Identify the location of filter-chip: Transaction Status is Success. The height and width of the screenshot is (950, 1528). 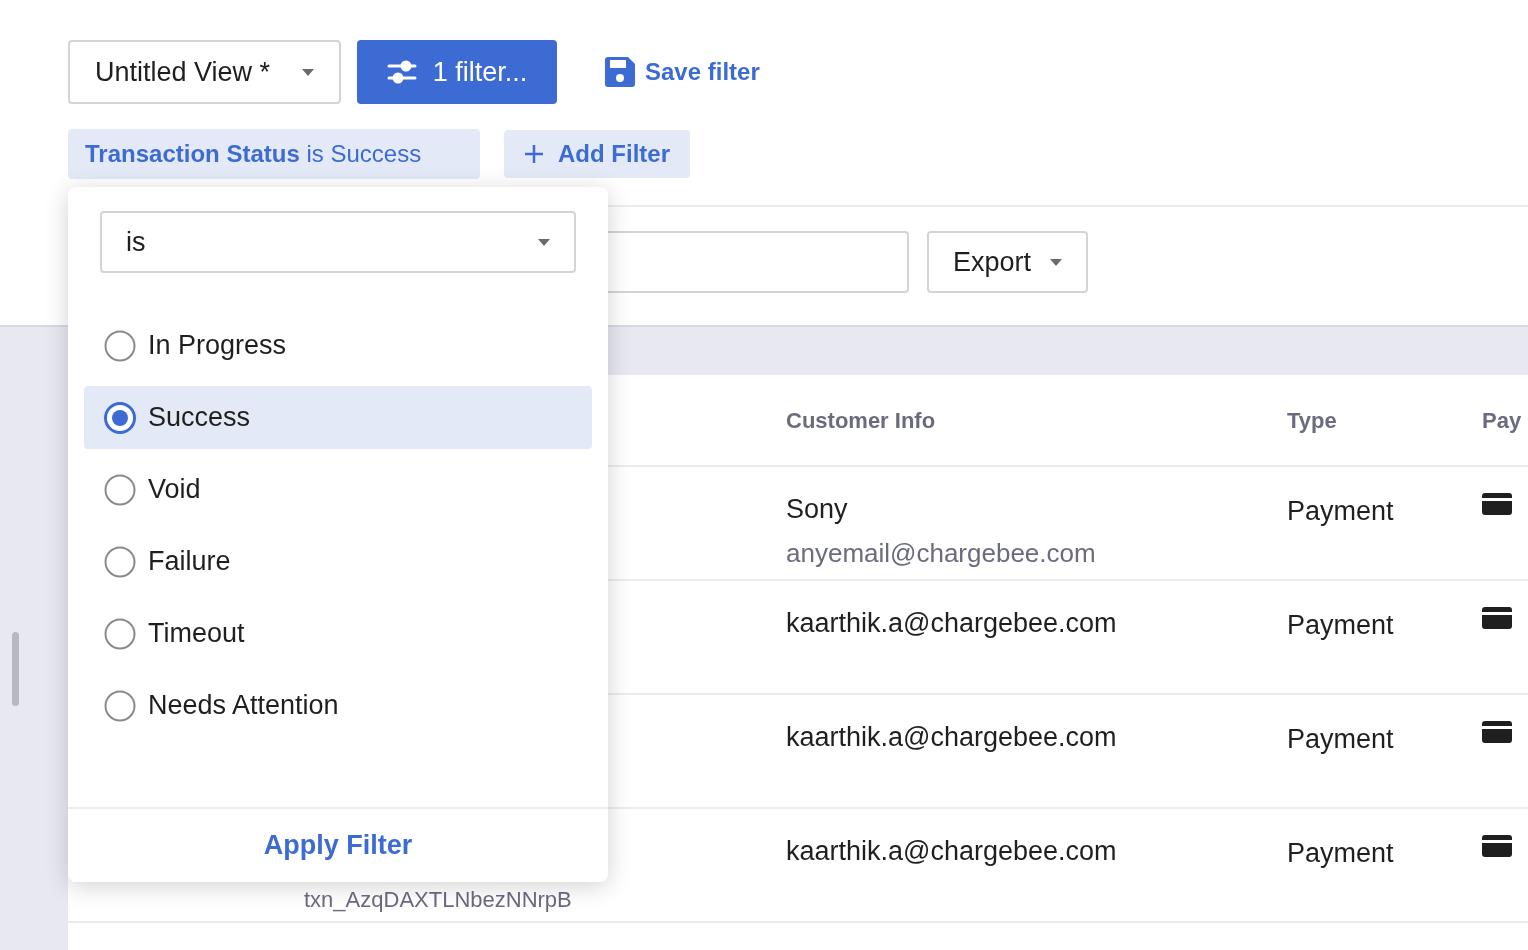
(274, 154).